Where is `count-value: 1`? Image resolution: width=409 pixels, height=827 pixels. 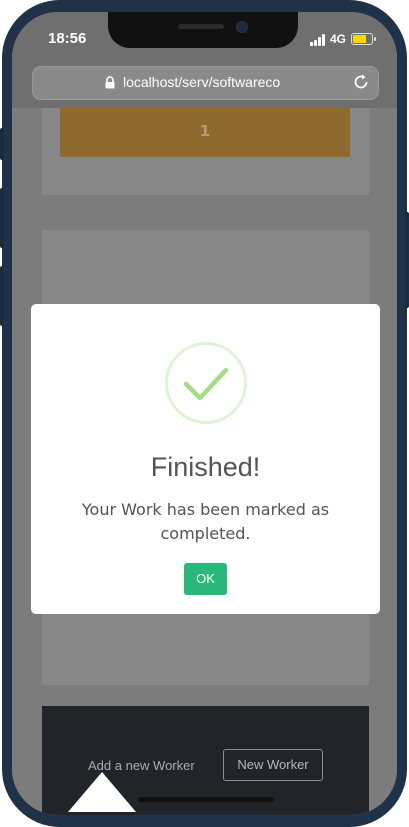
count-value: 1 is located at coordinates (205, 131).